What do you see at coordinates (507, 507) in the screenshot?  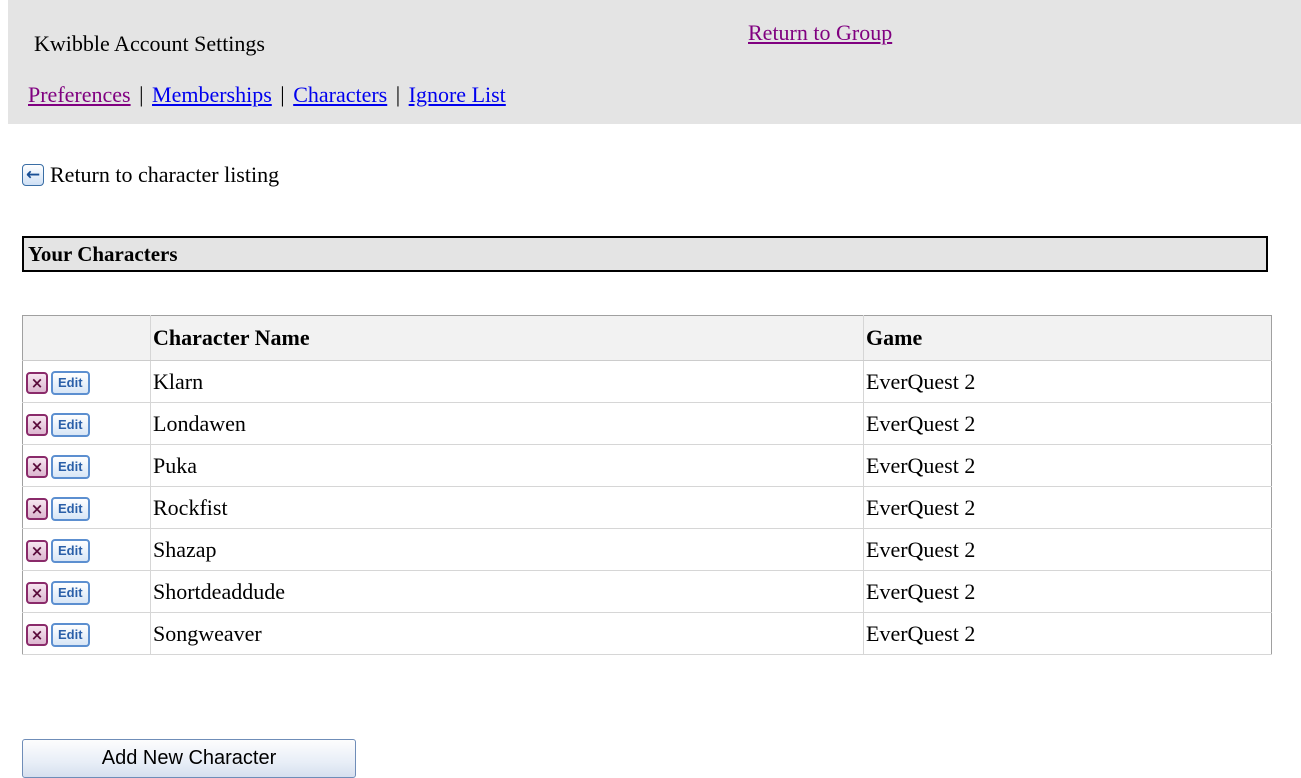 I see `character-name-cell: Rockfist` at bounding box center [507, 507].